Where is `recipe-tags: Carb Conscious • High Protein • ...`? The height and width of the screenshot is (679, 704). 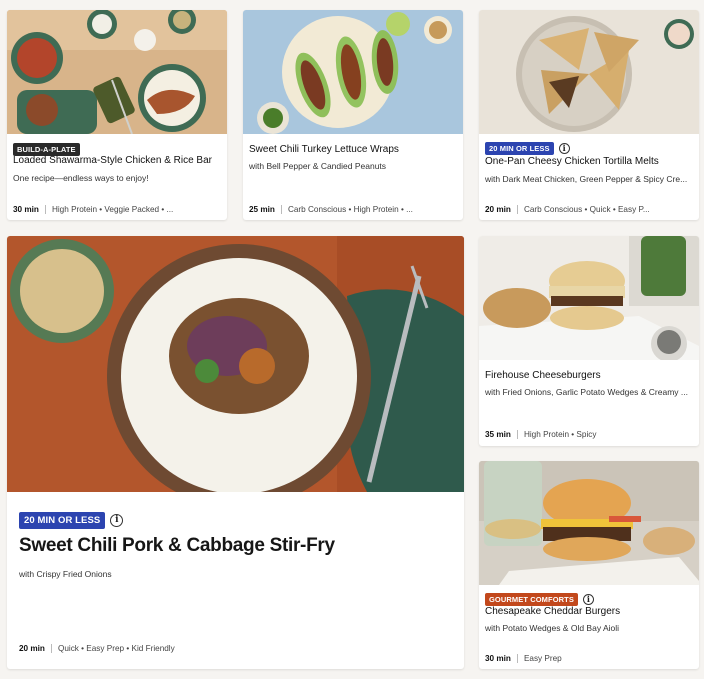
recipe-tags: Carb Conscious • High Protein • ... is located at coordinates (350, 209).